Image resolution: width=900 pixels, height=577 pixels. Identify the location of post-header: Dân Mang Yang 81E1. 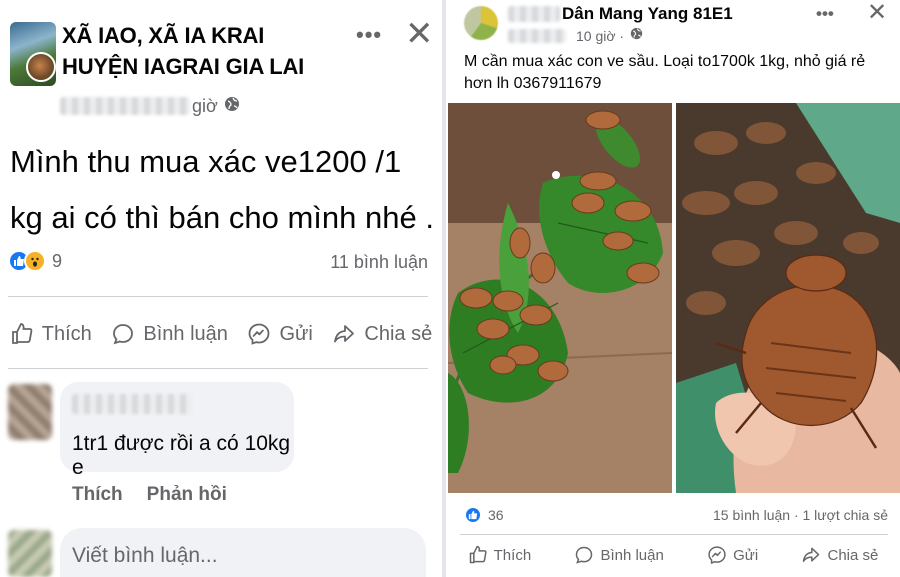
(620, 14).